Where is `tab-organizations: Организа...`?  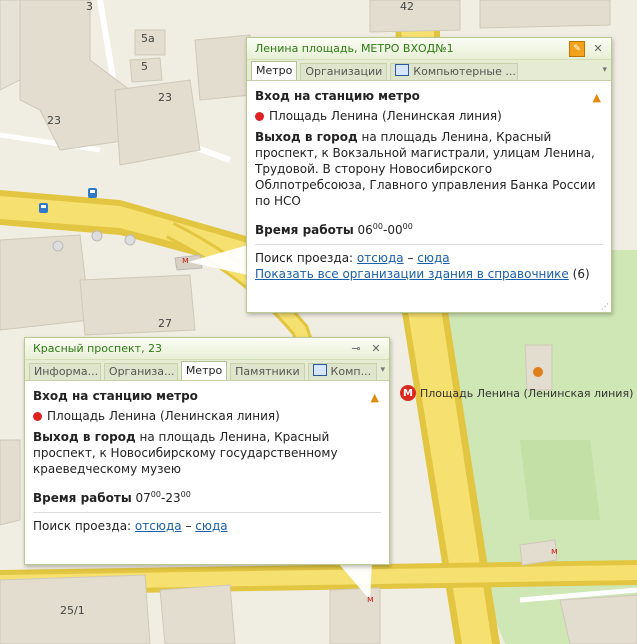
tab-organizations: Организа... is located at coordinates (140, 371).